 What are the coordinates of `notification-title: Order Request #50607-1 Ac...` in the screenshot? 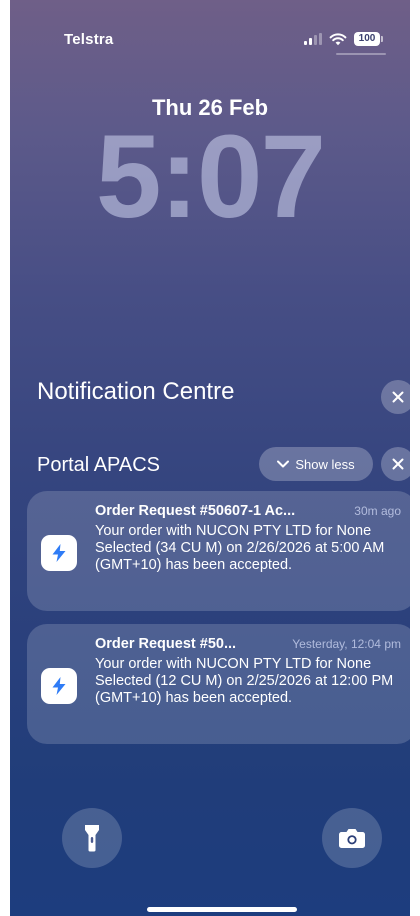 It's located at (195, 511).